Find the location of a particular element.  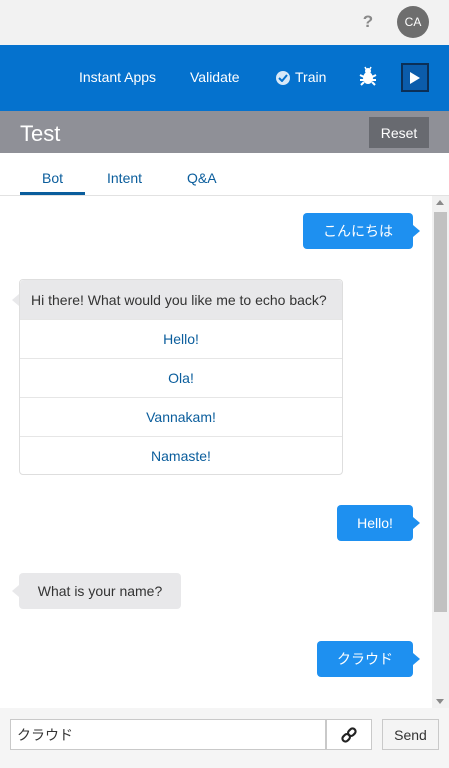

tab-intent: Intent is located at coordinates (124, 178).